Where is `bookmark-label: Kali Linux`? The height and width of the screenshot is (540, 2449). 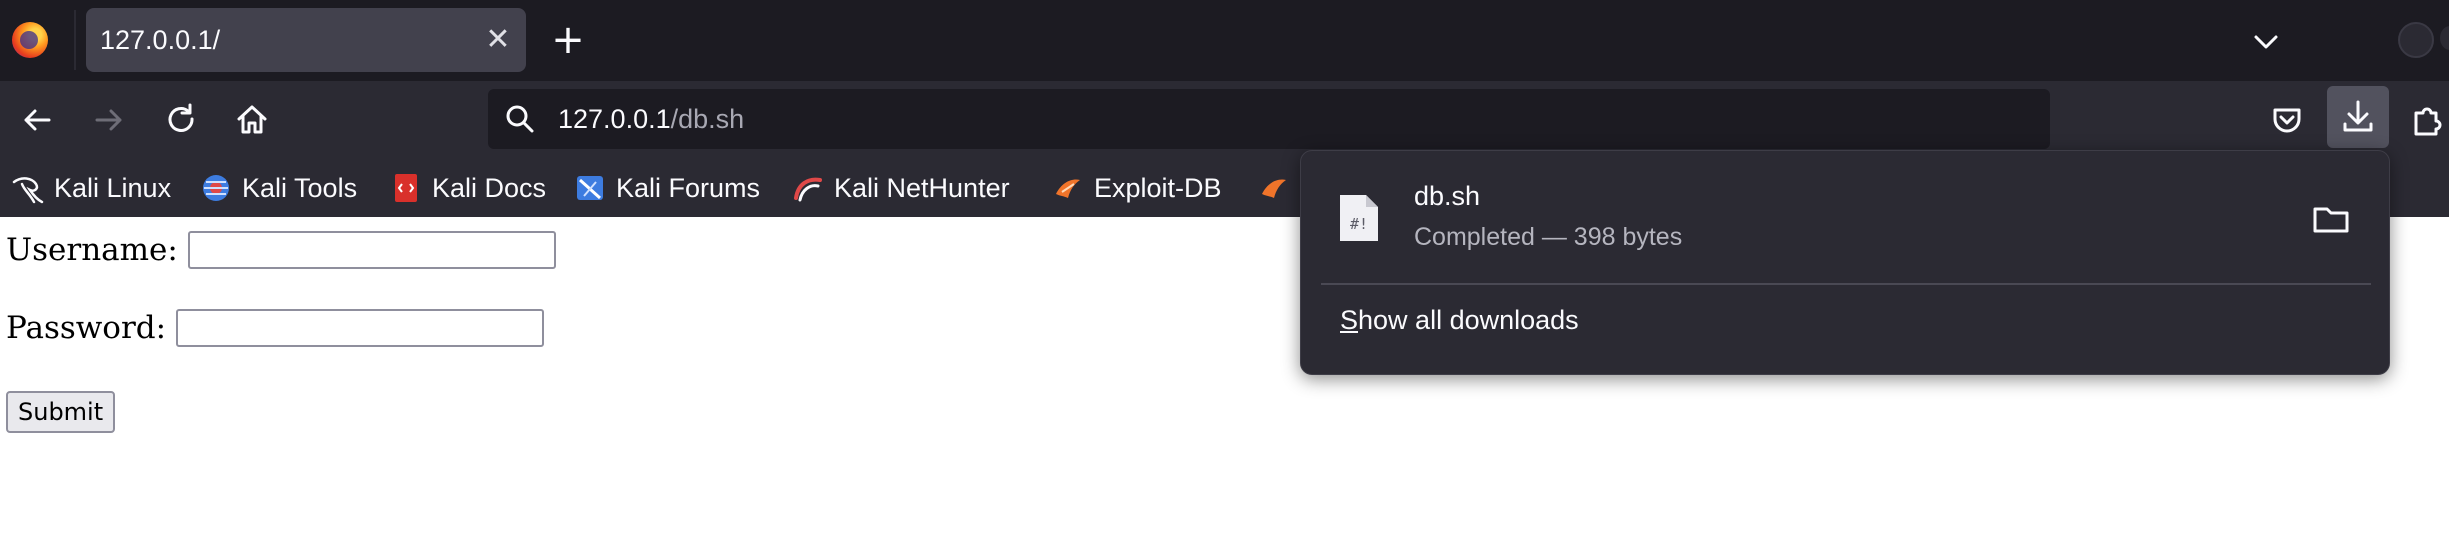
bookmark-label: Kali Linux is located at coordinates (113, 187).